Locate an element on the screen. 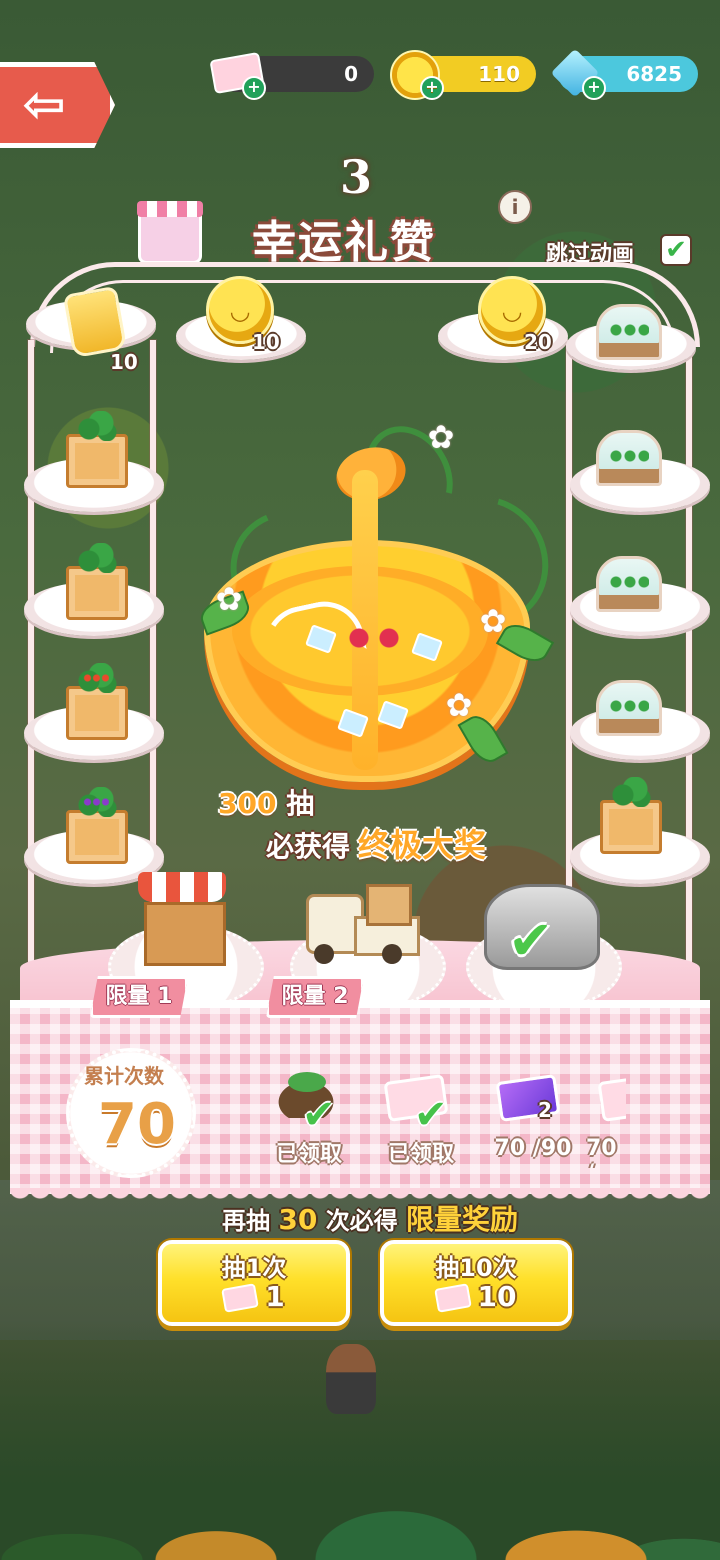 This screenshot has width=720, height=1560. draw-ten-label: 抽10次 is located at coordinates (476, 1268).